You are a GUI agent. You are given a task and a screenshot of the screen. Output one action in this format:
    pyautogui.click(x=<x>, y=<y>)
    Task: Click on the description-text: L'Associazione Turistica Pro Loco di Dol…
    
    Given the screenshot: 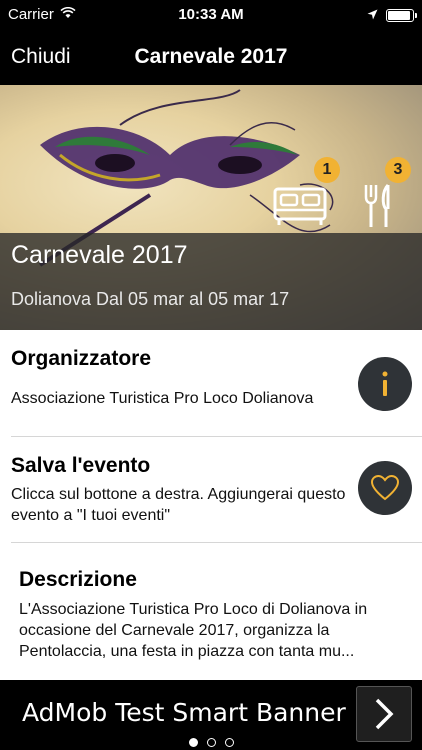 What is the action you would take?
    pyautogui.click(x=216, y=630)
    